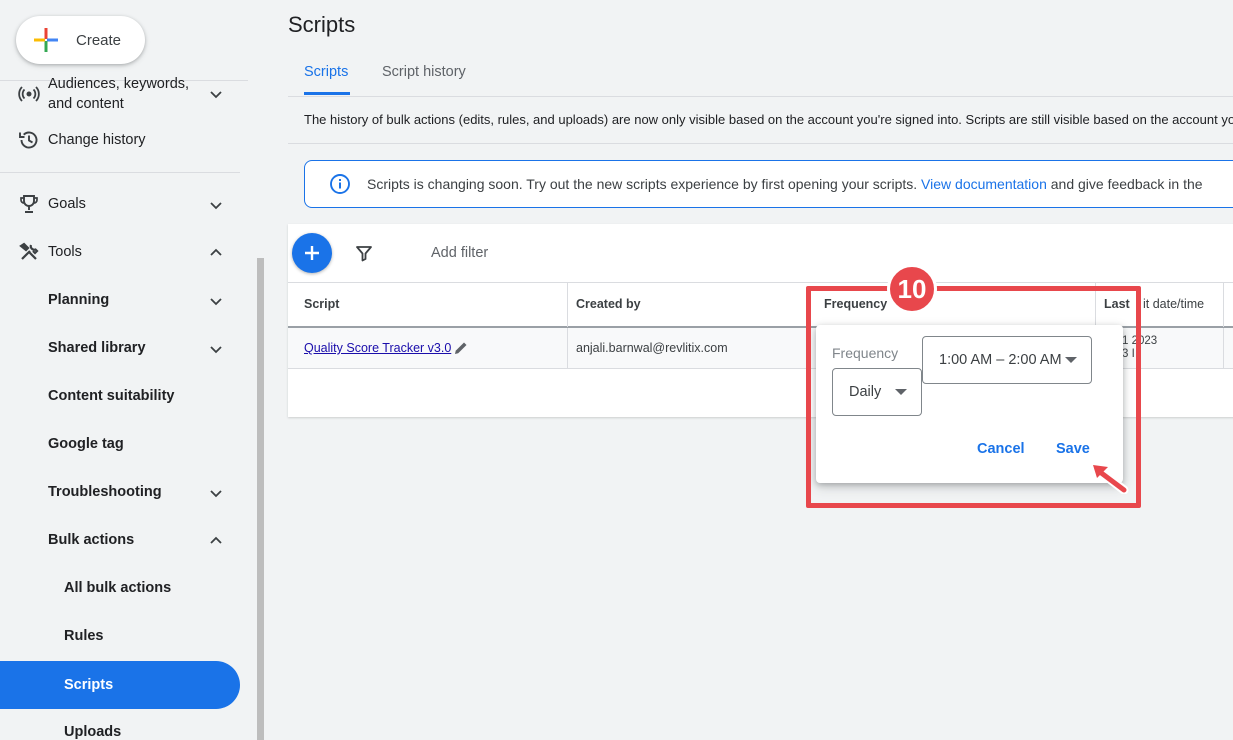 The image size is (1233, 740). I want to click on sidebar-item-rules: Rules, so click(120, 636).